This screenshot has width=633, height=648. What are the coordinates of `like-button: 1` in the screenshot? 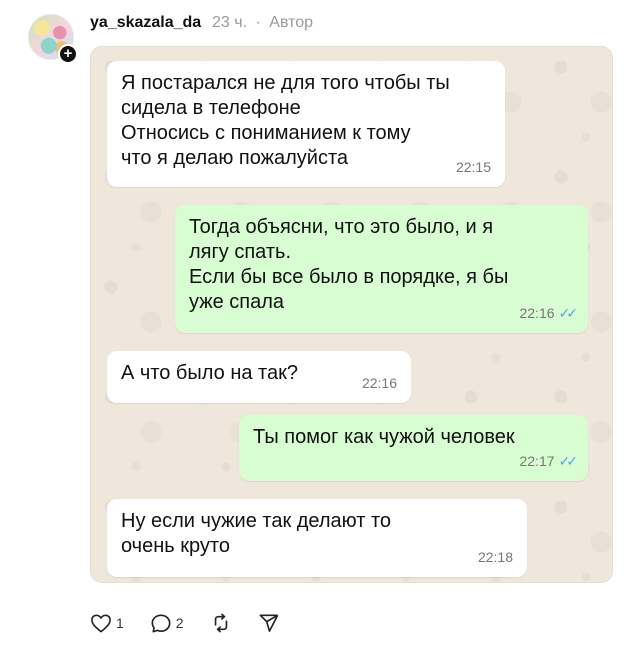 It's located at (107, 623).